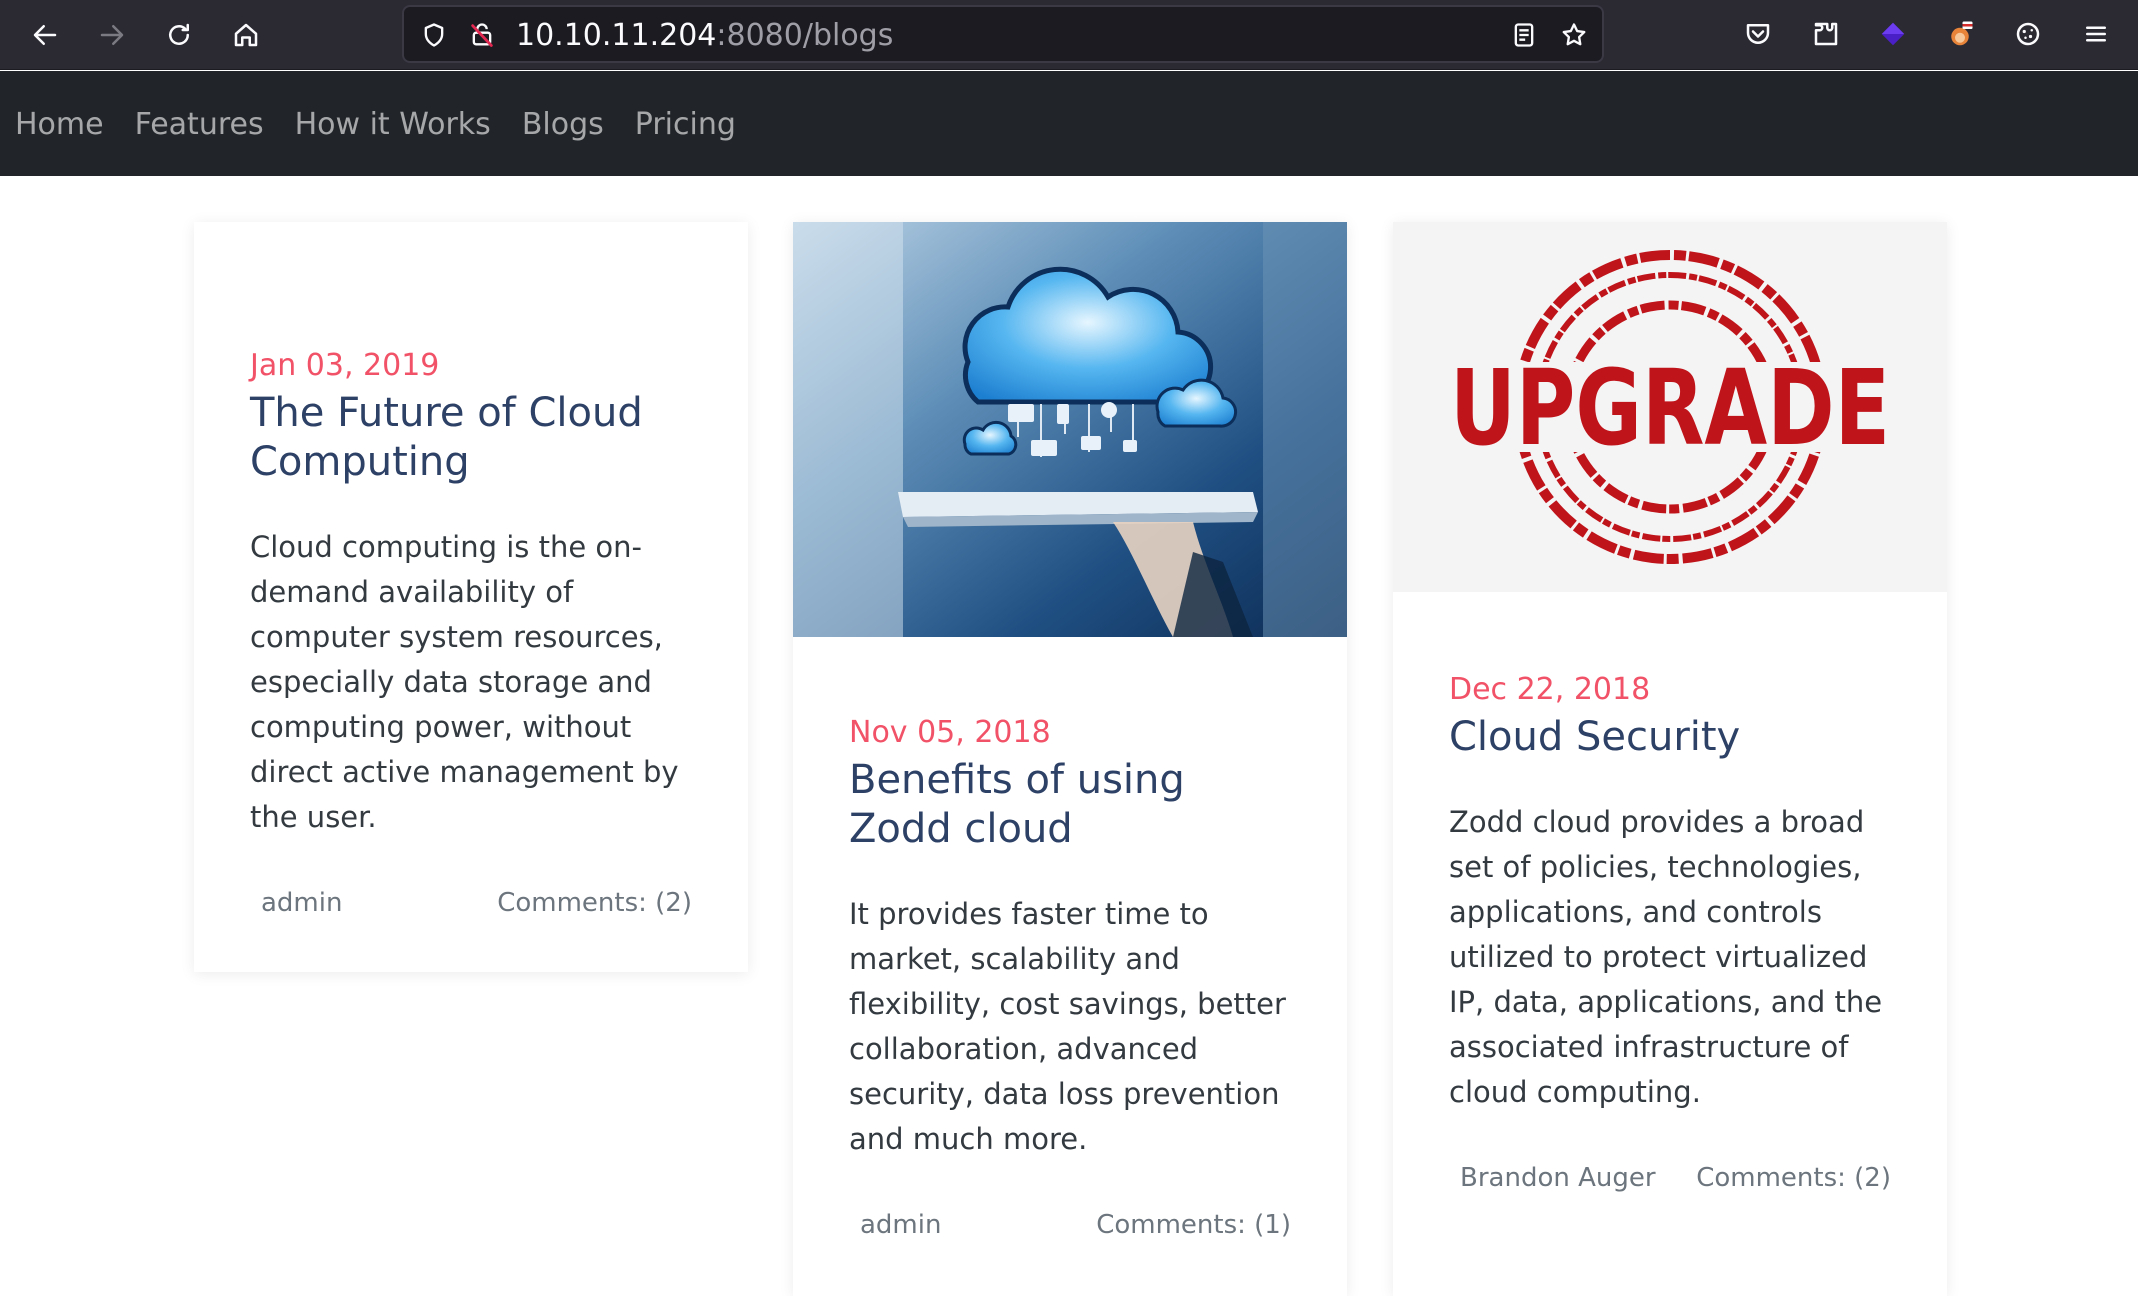  Describe the element at coordinates (1524, 35) in the screenshot. I see `reader-view-icon` at that location.